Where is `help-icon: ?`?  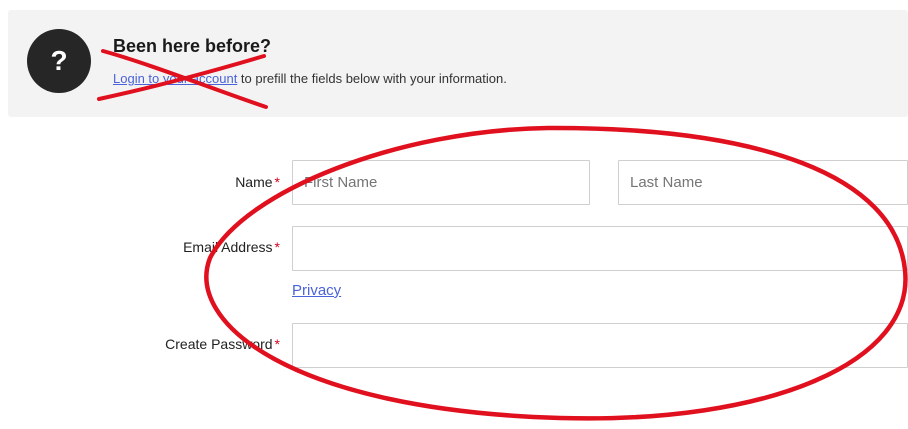 help-icon: ? is located at coordinates (59, 61).